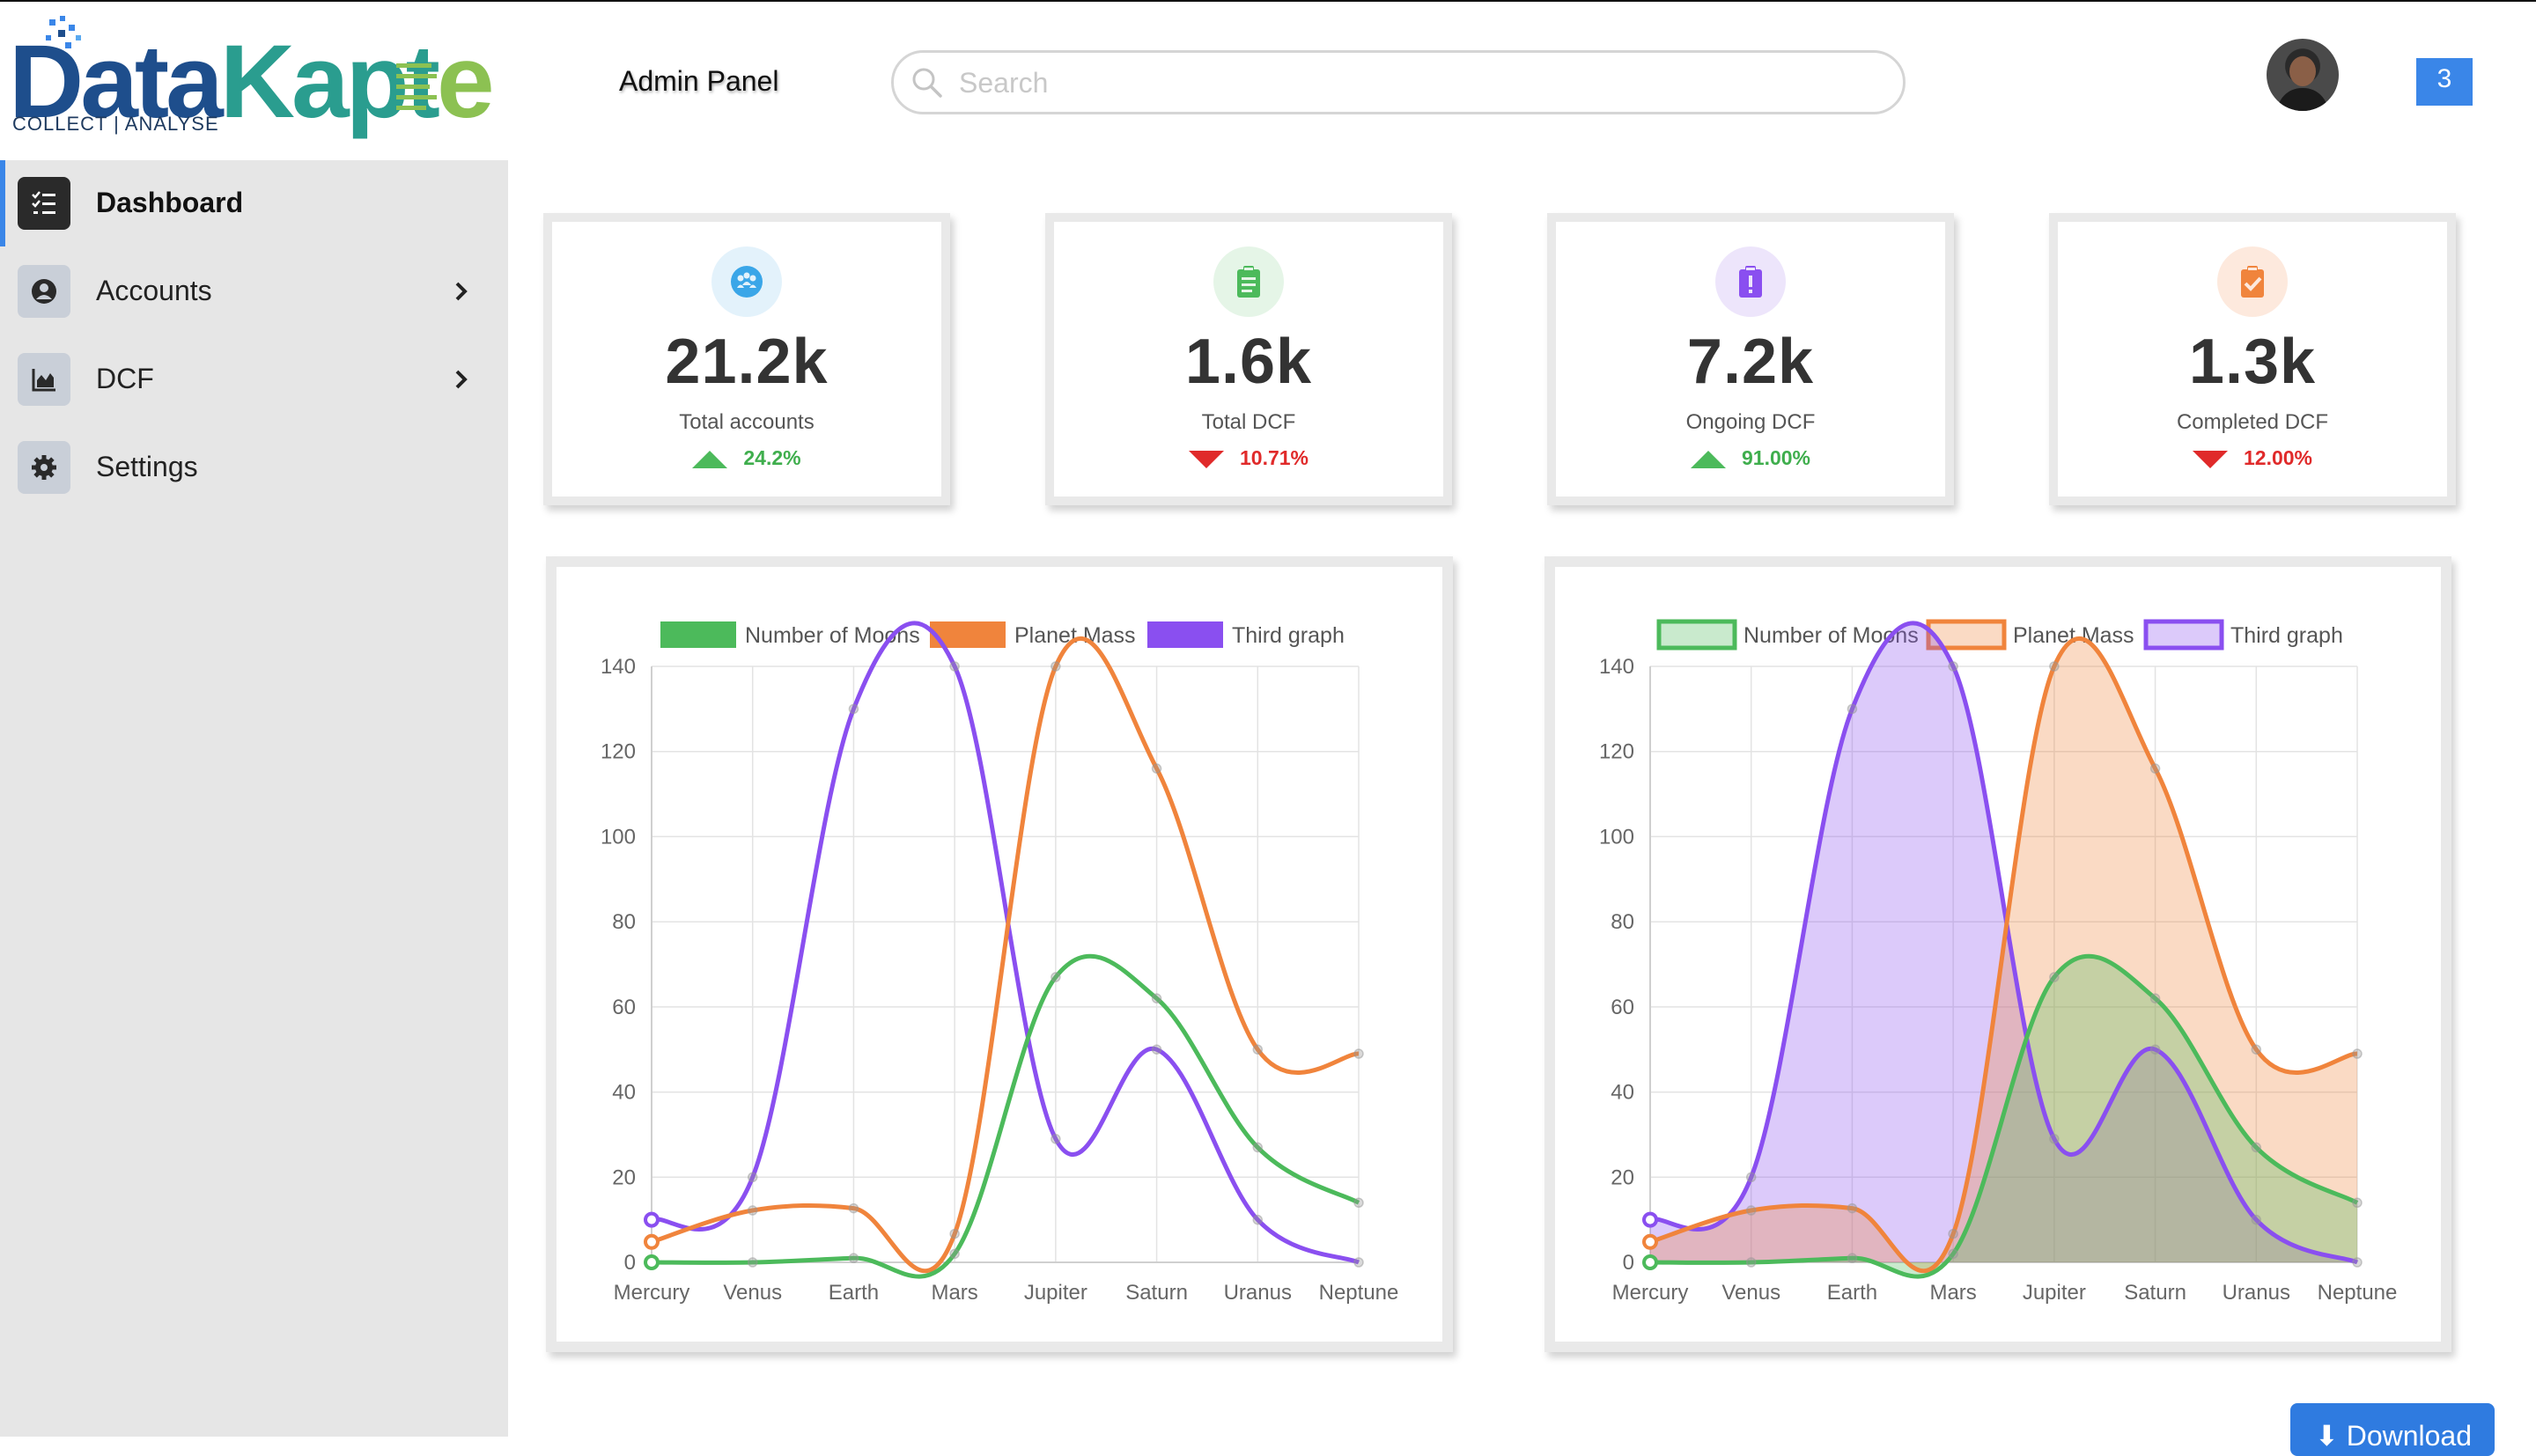 This screenshot has width=2536, height=1456. I want to click on x-tick-label: Mercury, so click(1650, 1293).